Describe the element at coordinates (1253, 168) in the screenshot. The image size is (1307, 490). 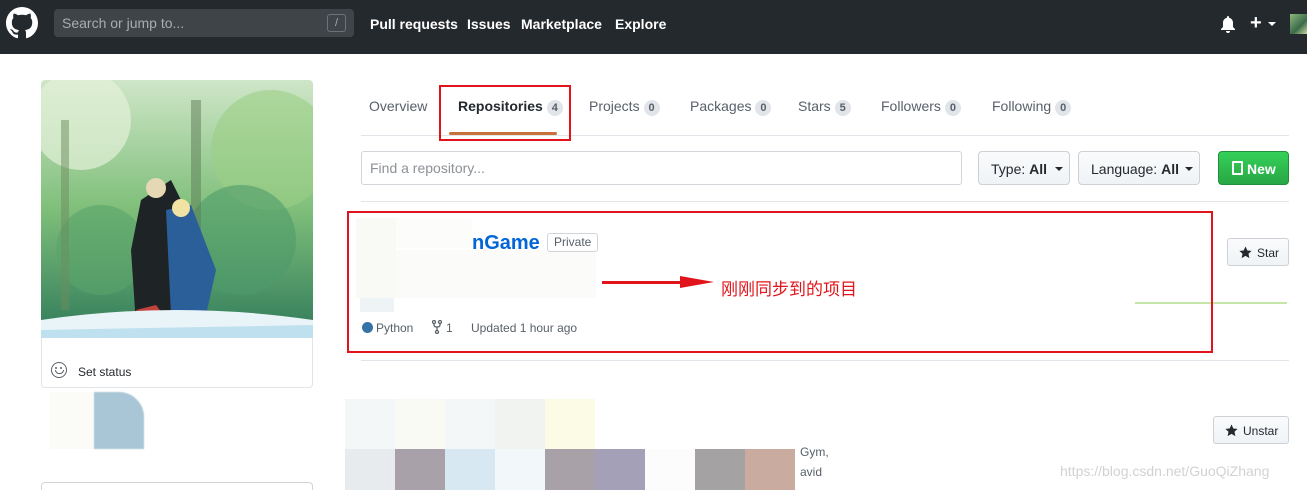
I see `new-repository-button: New` at that location.